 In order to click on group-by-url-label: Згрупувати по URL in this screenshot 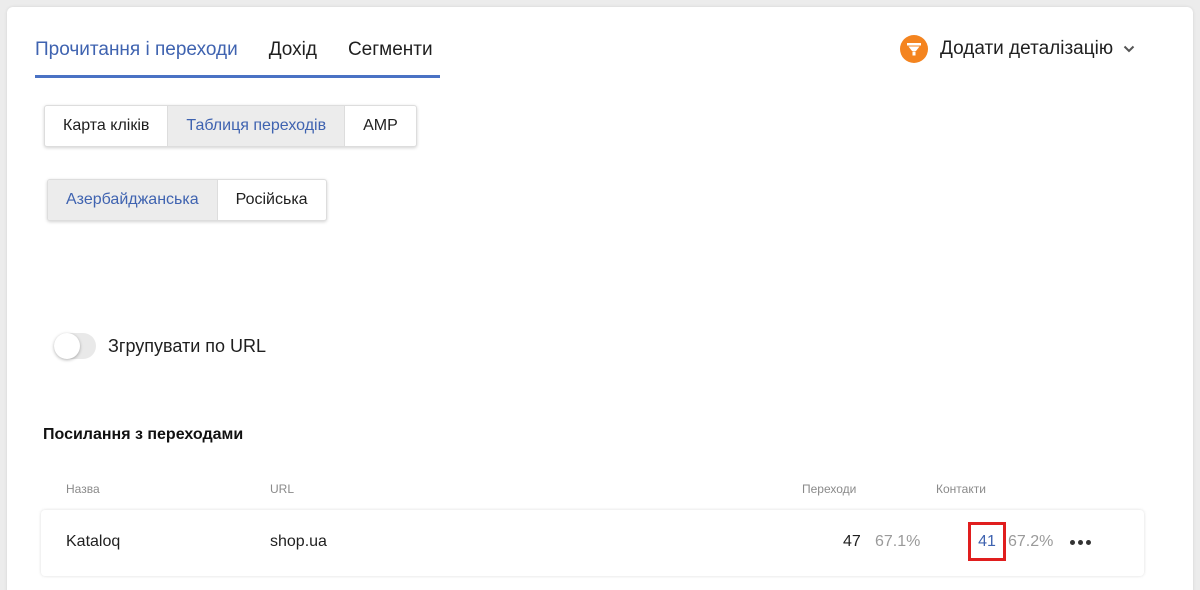, I will do `click(187, 345)`.